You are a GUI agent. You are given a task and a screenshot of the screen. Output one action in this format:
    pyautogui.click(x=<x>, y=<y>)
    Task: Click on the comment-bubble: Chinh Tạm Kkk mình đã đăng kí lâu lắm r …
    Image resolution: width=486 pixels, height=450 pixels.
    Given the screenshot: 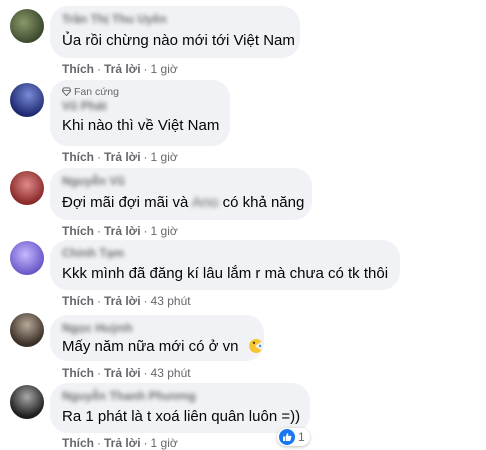 What is the action you would take?
    pyautogui.click(x=225, y=265)
    